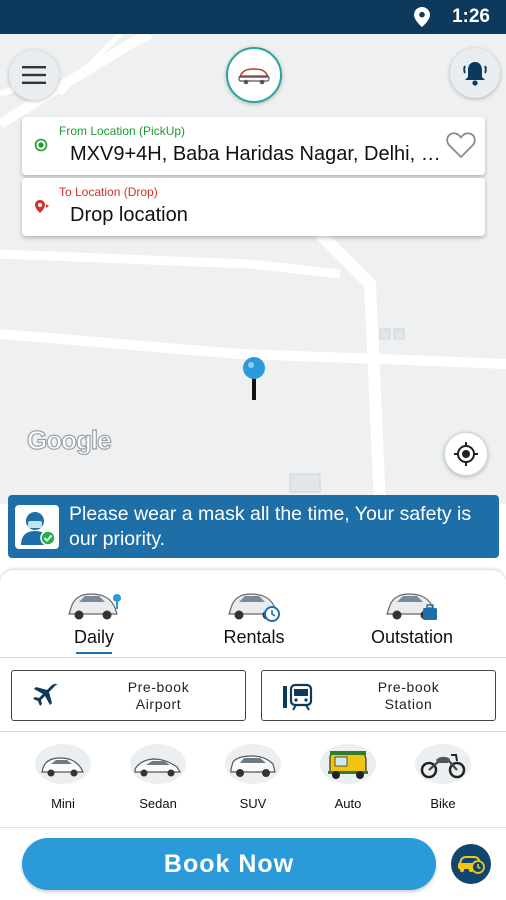  Describe the element at coordinates (158, 687) in the screenshot. I see `prebook-airport-line1: Pre-book` at that location.